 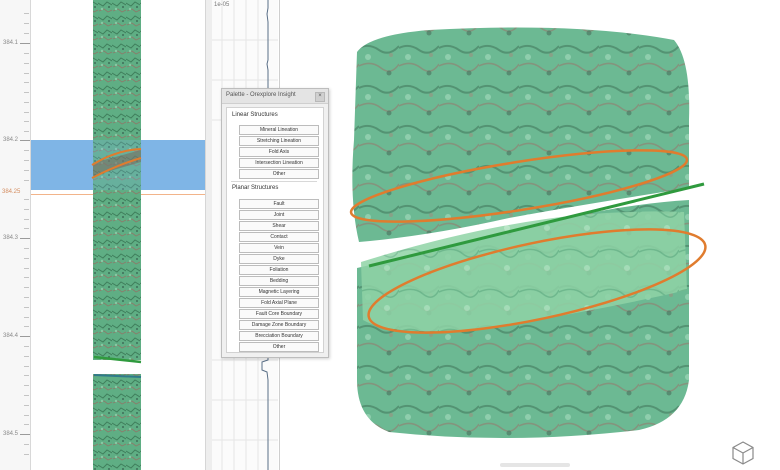 I want to click on palette-title-bar: Palette - Orexplore Insight ×, so click(x=275, y=96).